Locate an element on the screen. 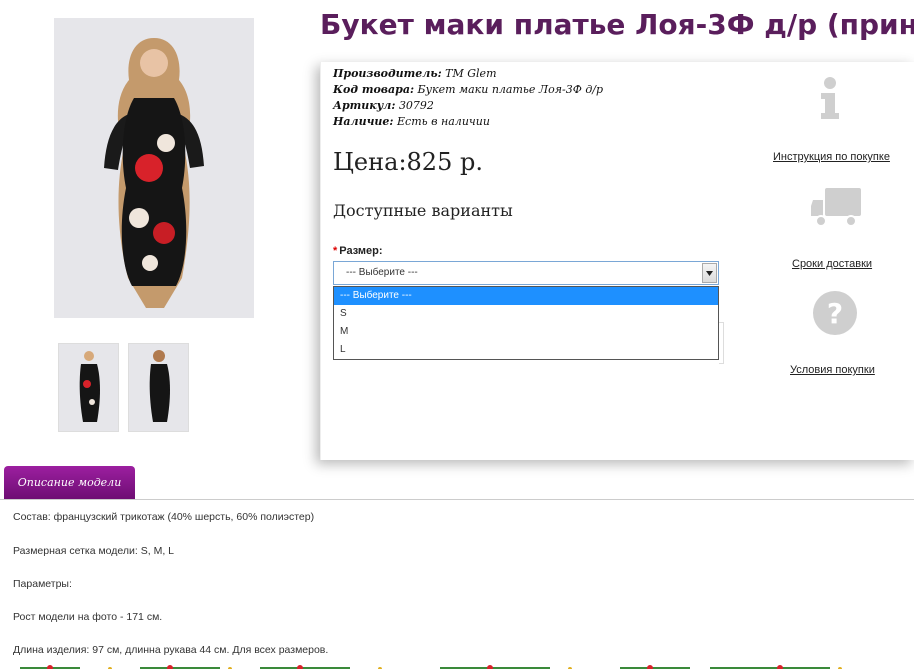 The image size is (914, 669). size-option-l: L is located at coordinates (526, 350).